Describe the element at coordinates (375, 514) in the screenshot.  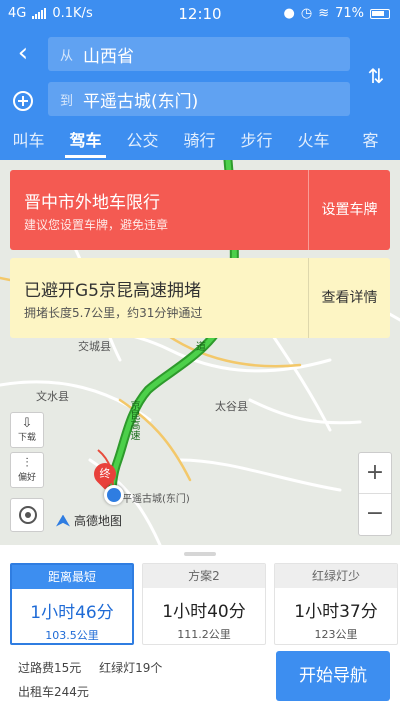
I see `zoom-out-button: −` at that location.